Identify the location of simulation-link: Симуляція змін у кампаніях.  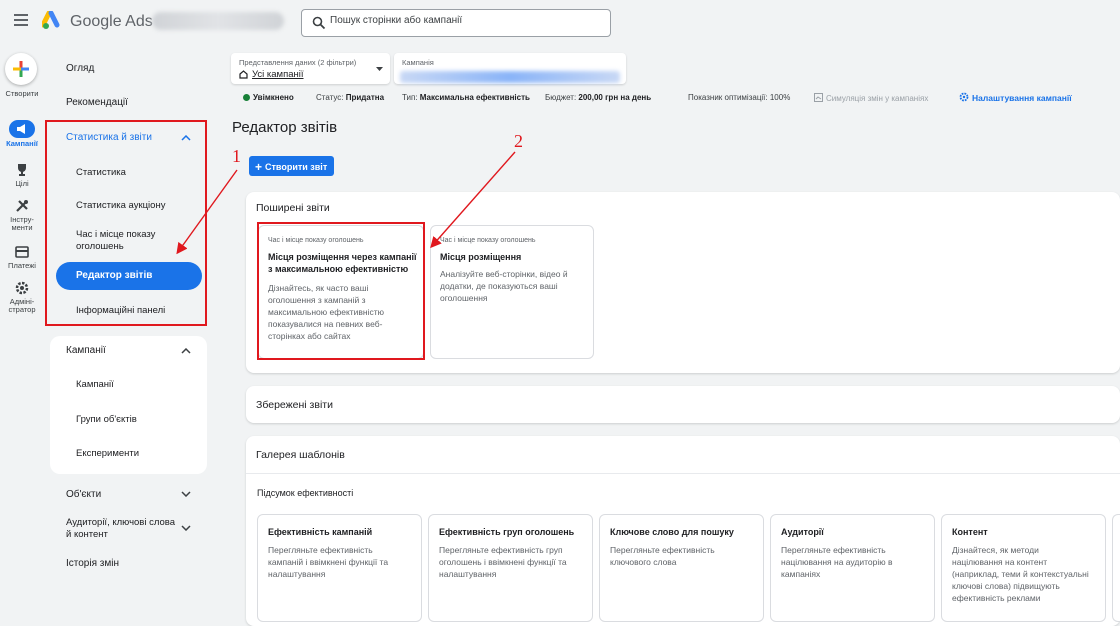
(871, 98).